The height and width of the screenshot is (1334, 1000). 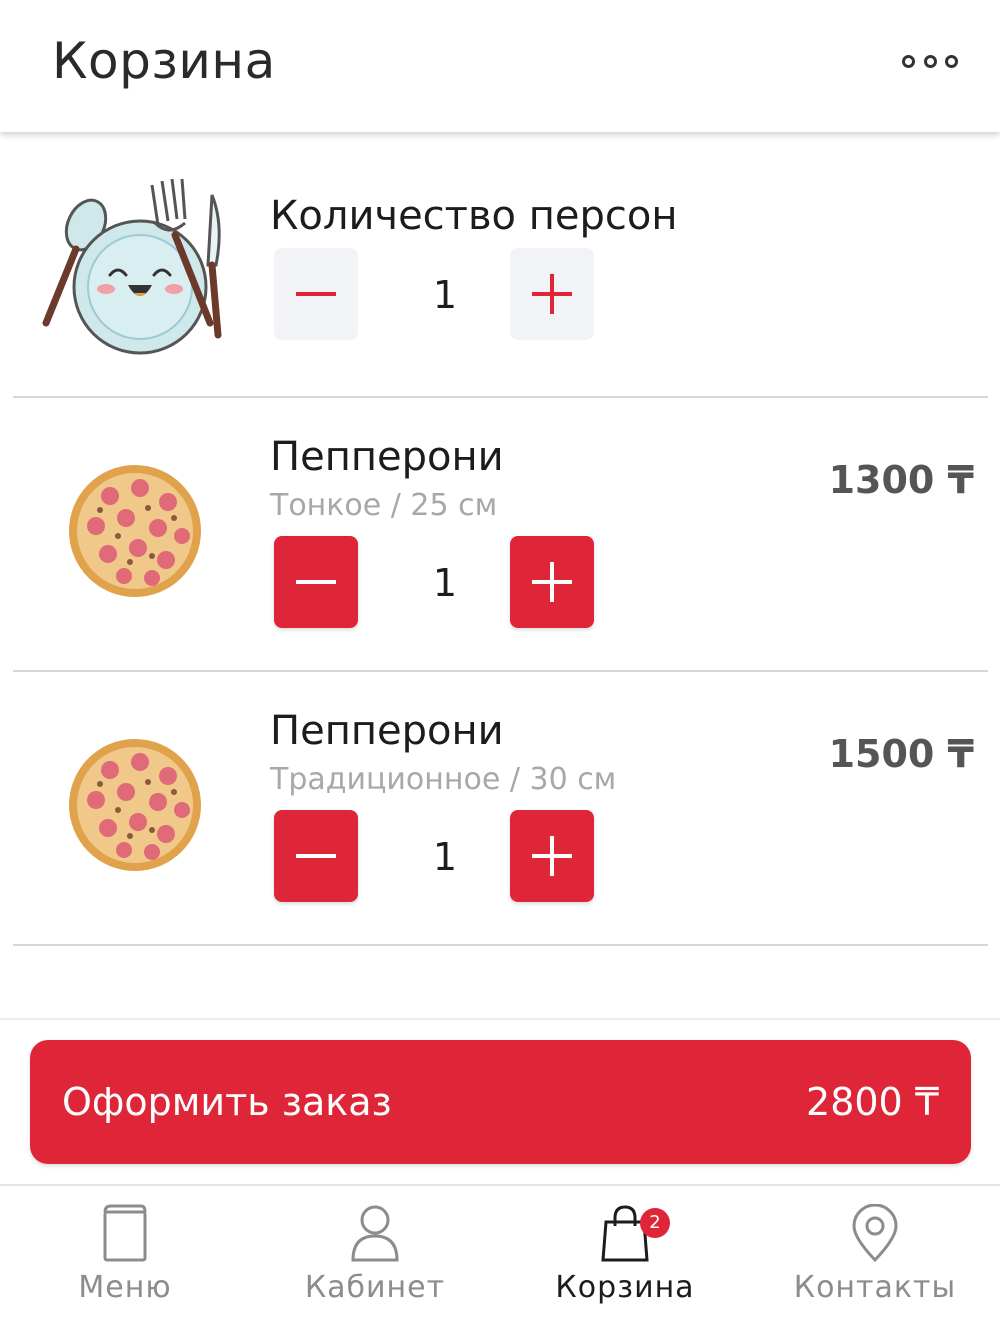 What do you see at coordinates (901, 754) in the screenshot?
I see `item-price: 1500 ₸` at bounding box center [901, 754].